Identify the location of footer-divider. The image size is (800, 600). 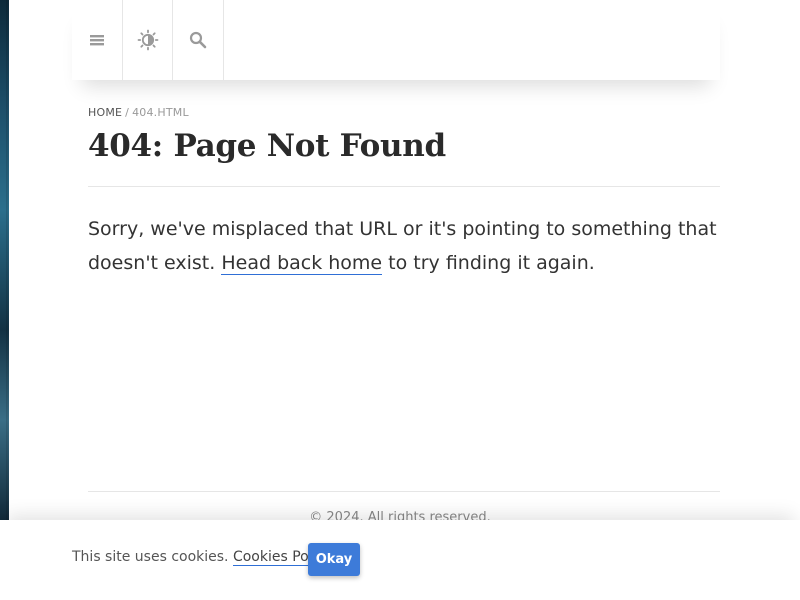
(404, 491).